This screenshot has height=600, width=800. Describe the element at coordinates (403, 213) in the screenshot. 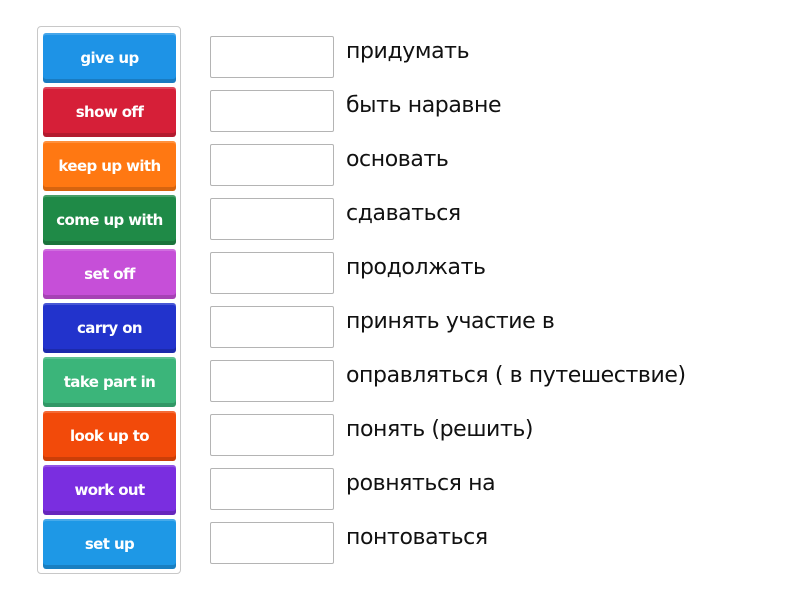

I see `definition-text: сдаваться` at that location.